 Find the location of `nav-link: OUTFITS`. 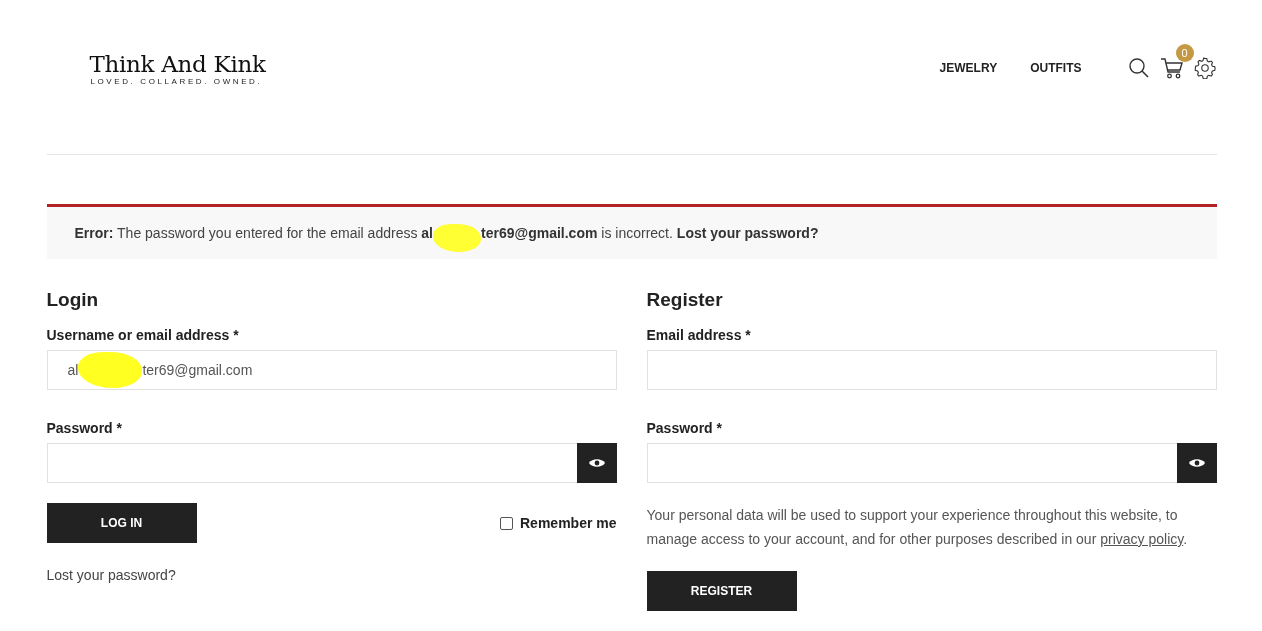

nav-link: OUTFITS is located at coordinates (1056, 68).